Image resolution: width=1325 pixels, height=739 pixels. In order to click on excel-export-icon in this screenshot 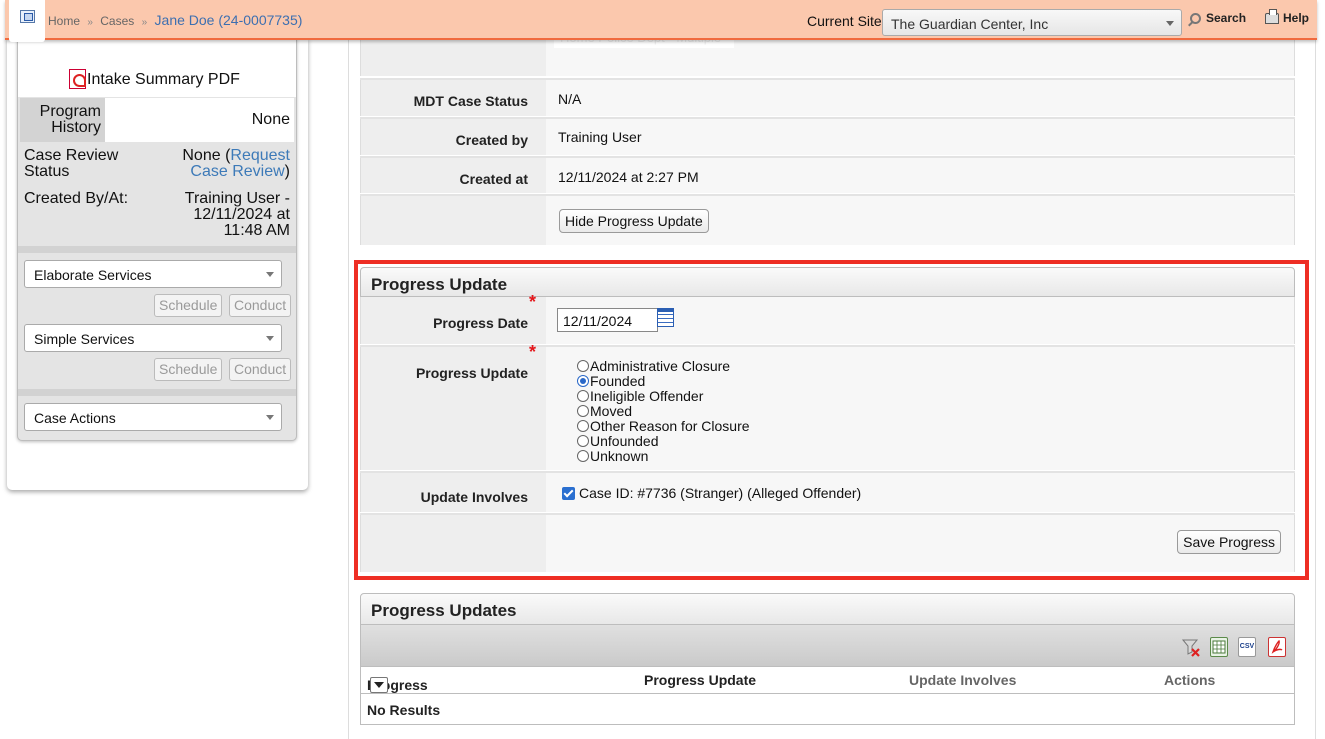, I will do `click(1219, 647)`.